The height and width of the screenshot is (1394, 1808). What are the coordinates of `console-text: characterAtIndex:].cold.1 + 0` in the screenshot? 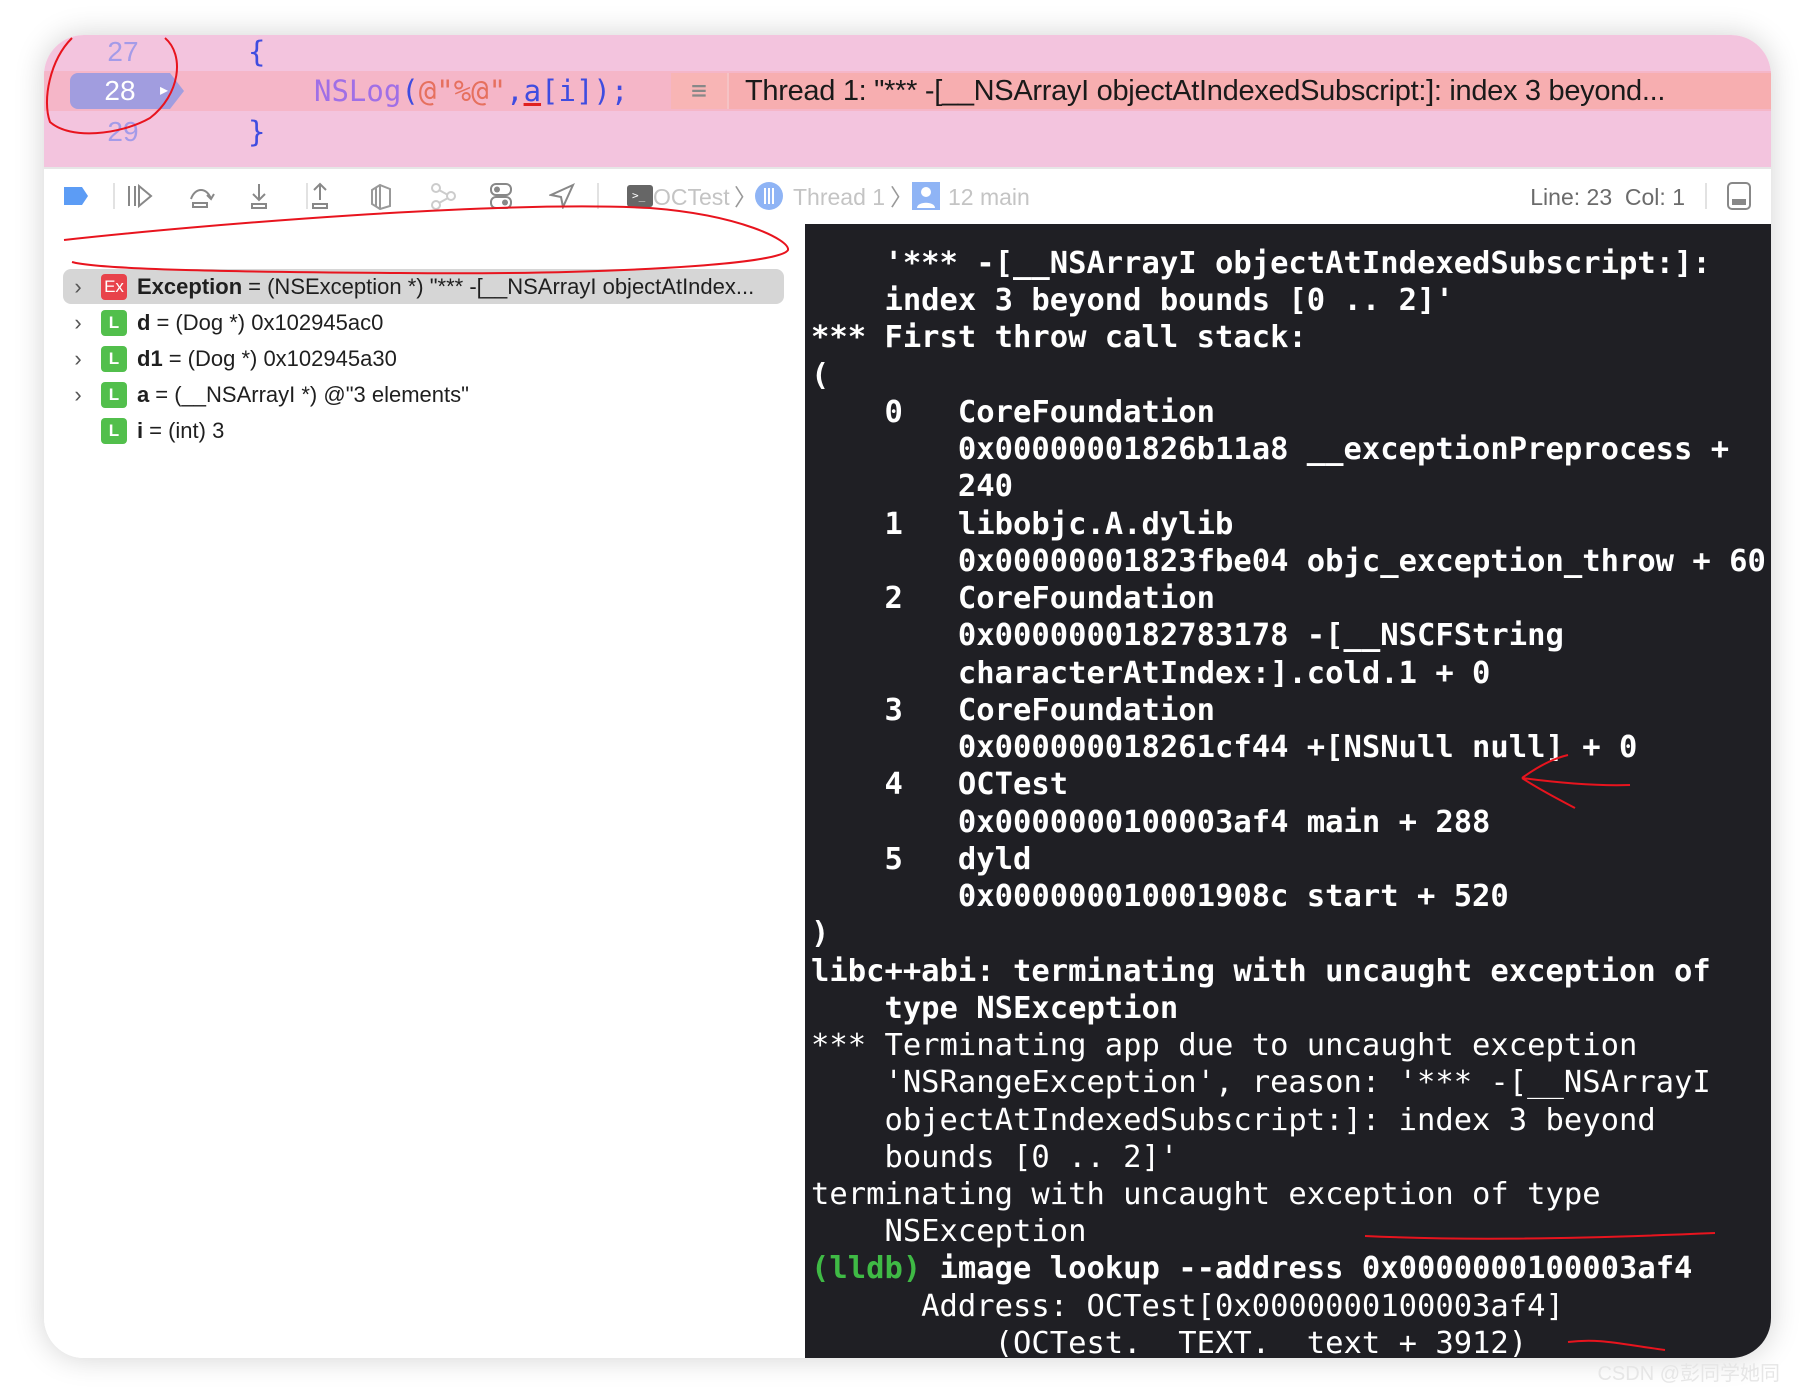 It's located at (1151, 673).